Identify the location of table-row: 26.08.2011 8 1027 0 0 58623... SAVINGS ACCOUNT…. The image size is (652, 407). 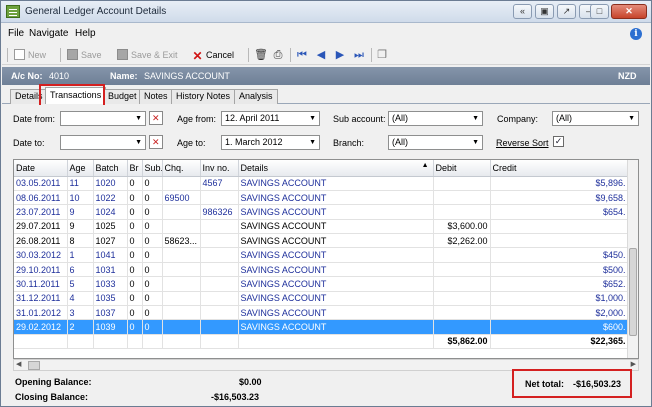
(321, 241).